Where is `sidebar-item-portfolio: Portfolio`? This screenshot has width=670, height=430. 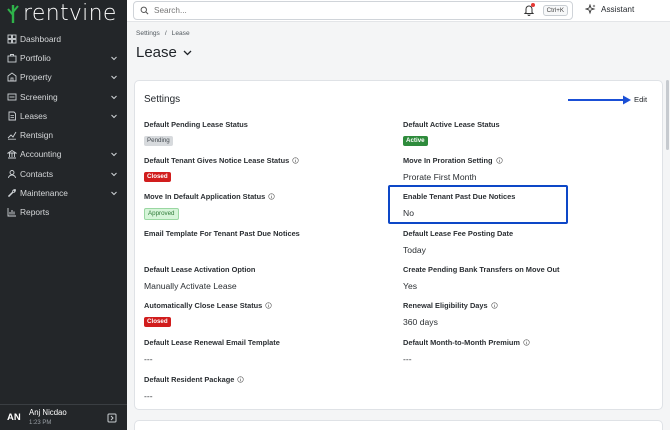 sidebar-item-portfolio: Portfolio is located at coordinates (63, 57).